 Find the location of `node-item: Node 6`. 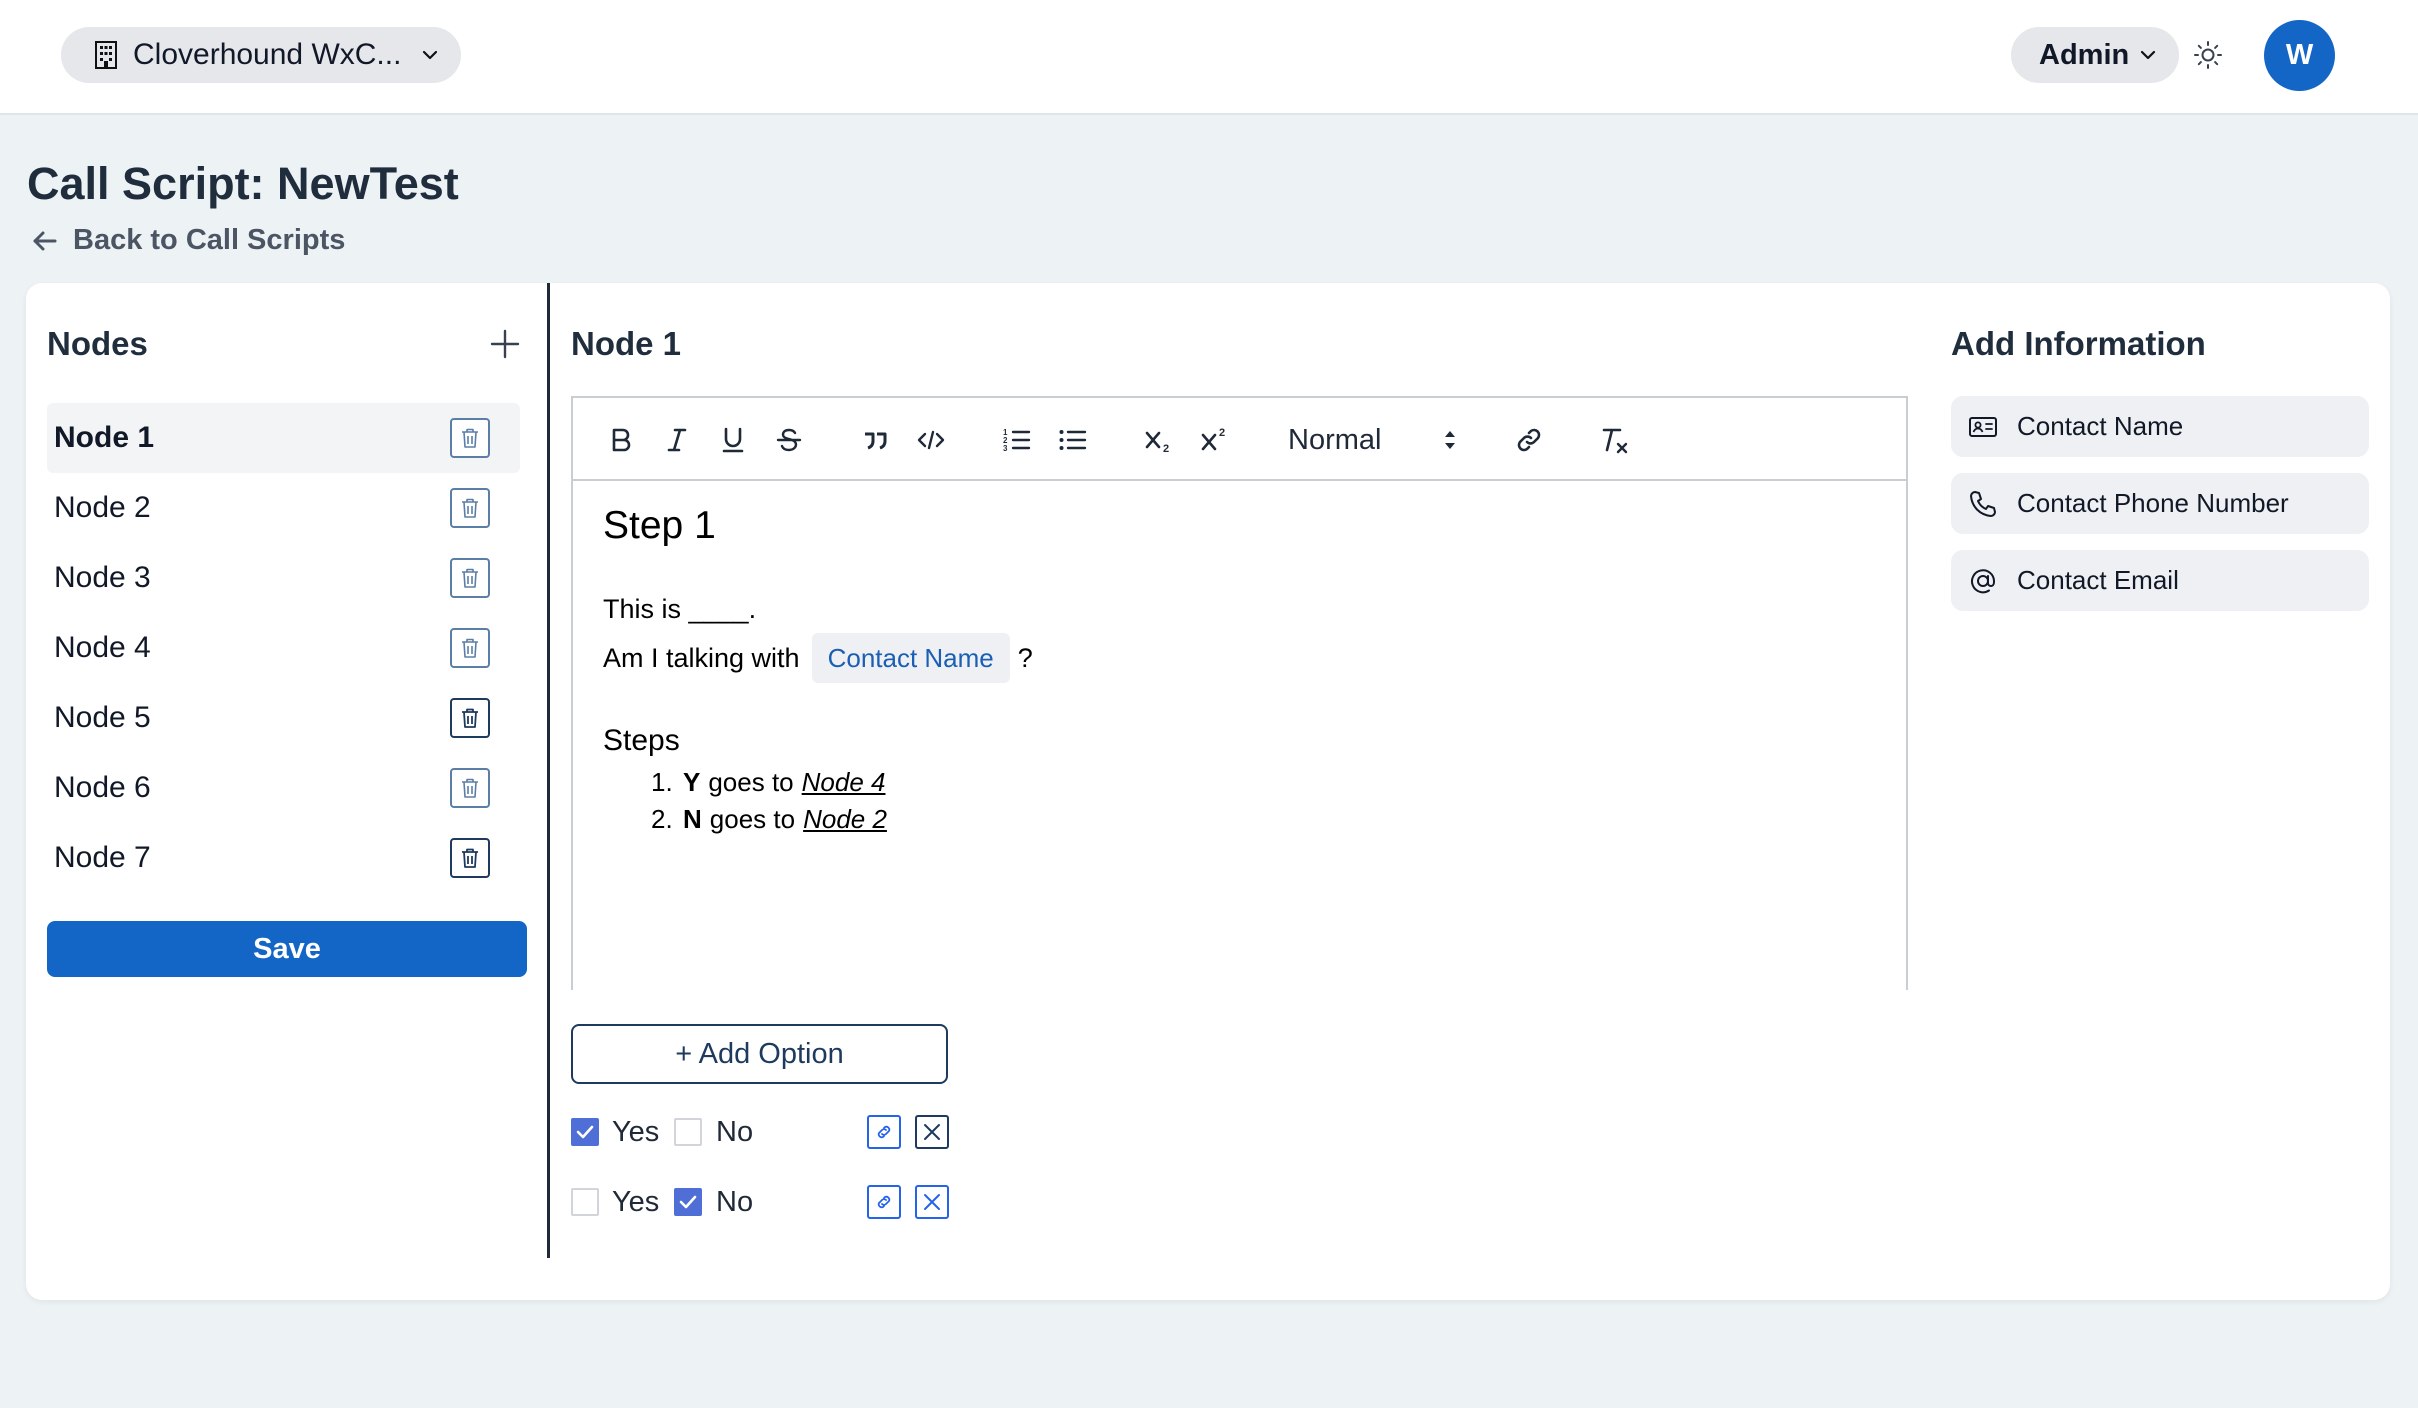

node-item: Node 6 is located at coordinates (283, 788).